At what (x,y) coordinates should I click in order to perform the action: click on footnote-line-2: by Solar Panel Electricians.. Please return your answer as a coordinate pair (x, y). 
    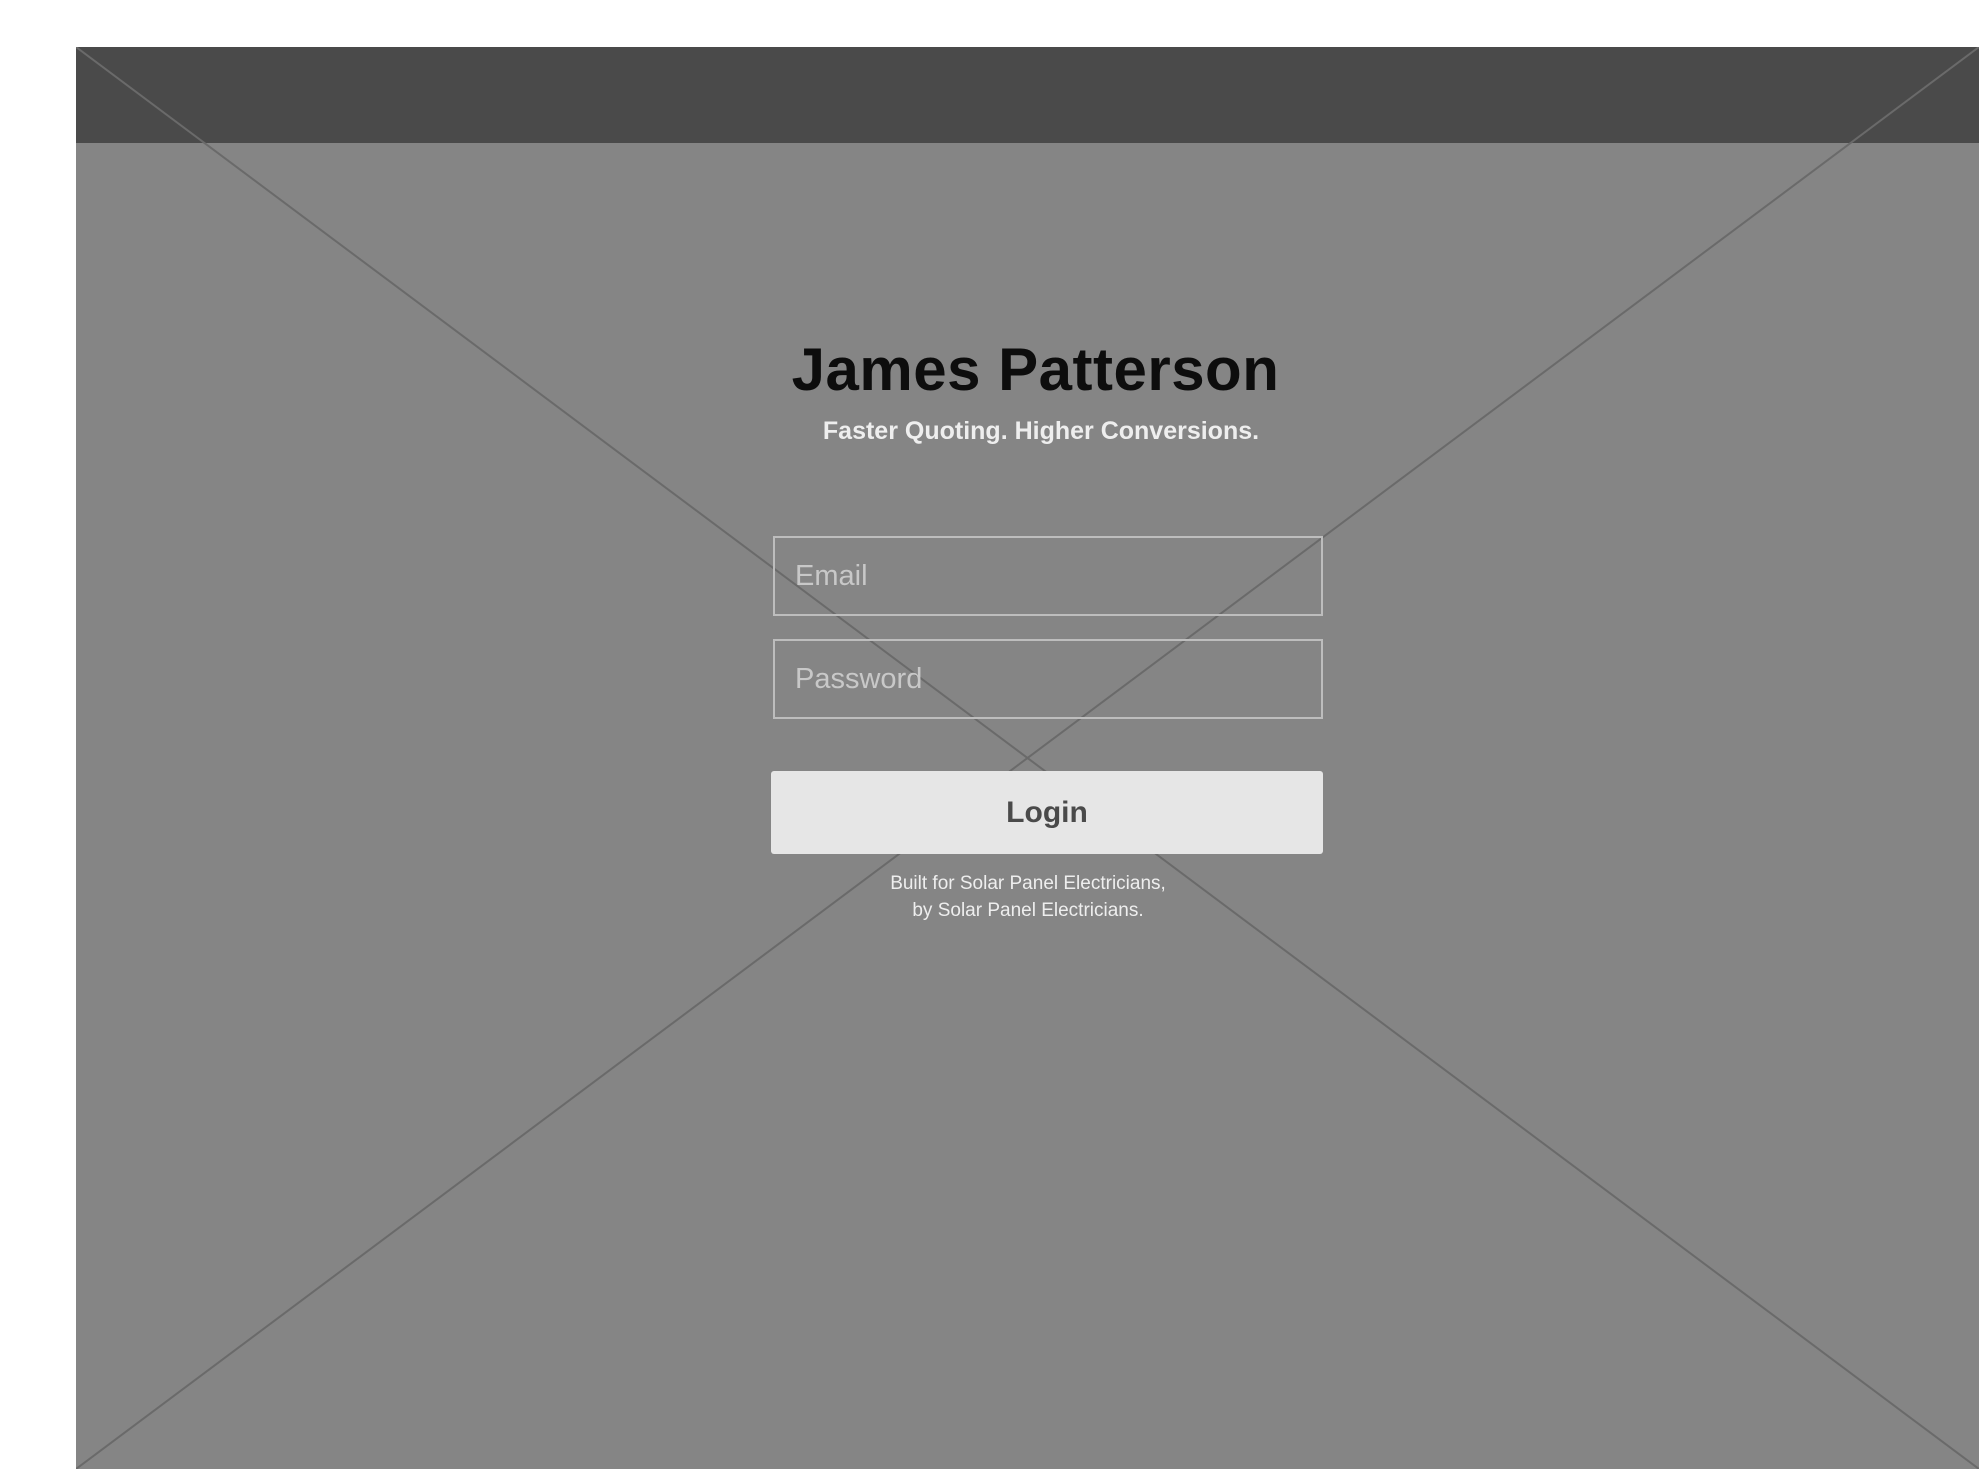
    Looking at the image, I should click on (1028, 910).